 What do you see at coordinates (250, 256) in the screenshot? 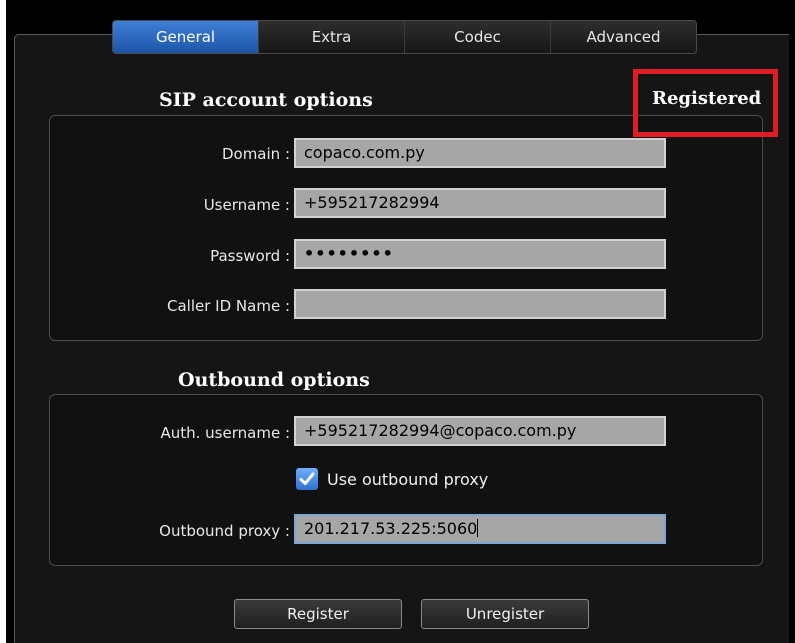
I see `password-label: Password :` at bounding box center [250, 256].